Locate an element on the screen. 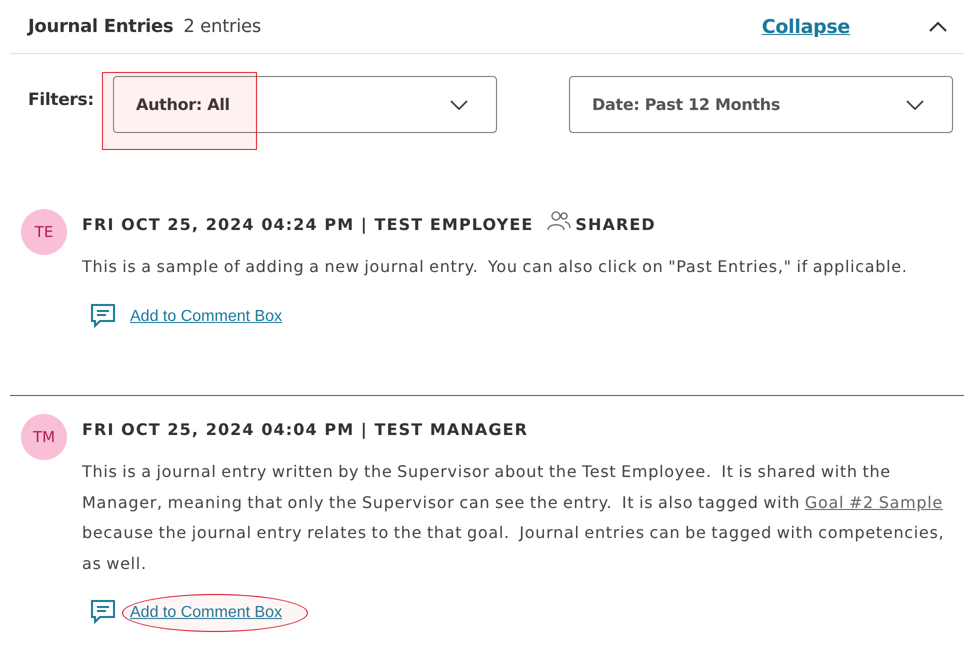  filter-dropdown: Author: All is located at coordinates (305, 104).